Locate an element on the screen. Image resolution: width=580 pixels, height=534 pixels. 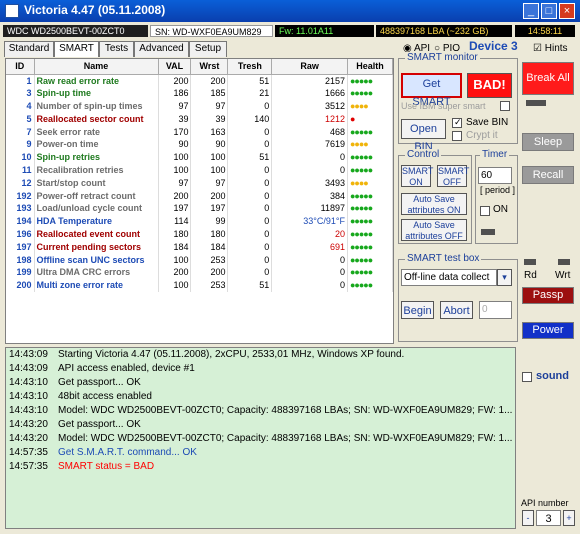
timer-on-checkbox is located at coordinates (485, 211).